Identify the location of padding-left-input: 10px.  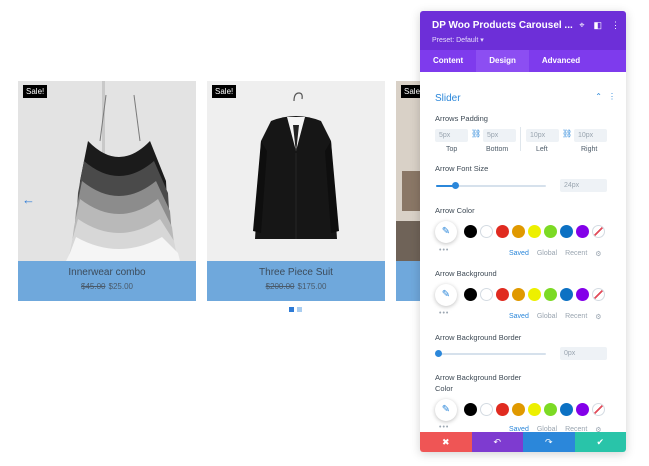
(542, 135).